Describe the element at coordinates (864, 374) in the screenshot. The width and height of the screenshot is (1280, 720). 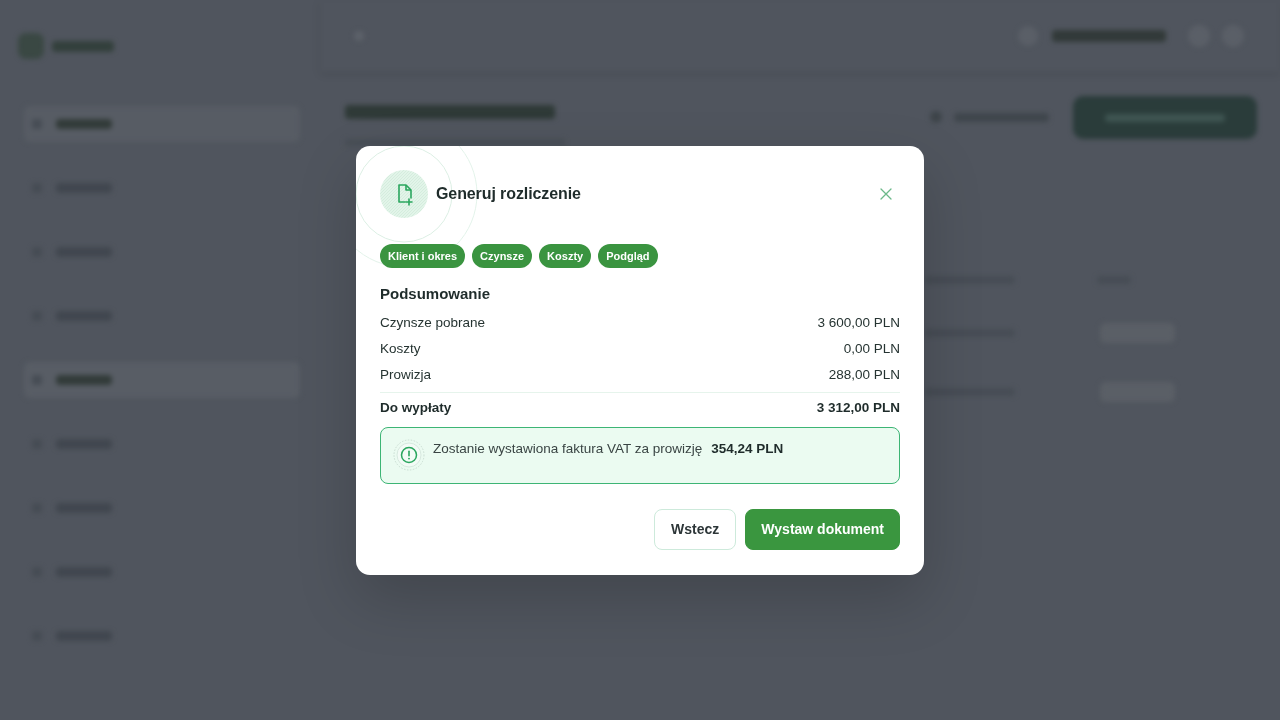
I see `summary-amount: 288,00 PLN` at that location.